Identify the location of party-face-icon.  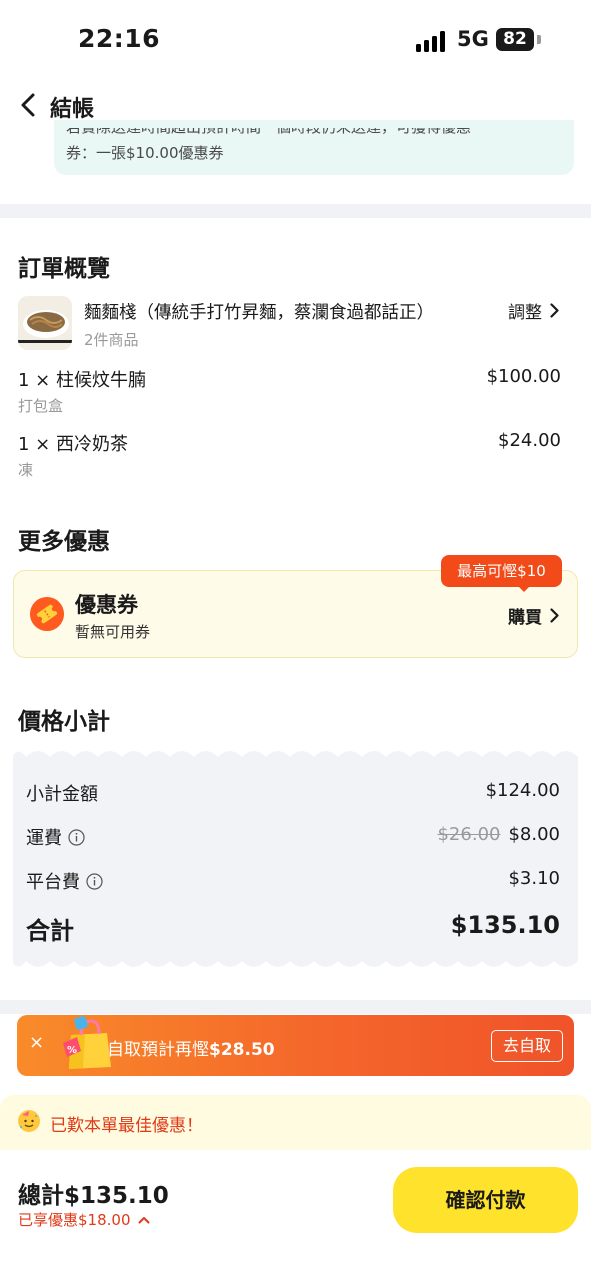
(29, 1121).